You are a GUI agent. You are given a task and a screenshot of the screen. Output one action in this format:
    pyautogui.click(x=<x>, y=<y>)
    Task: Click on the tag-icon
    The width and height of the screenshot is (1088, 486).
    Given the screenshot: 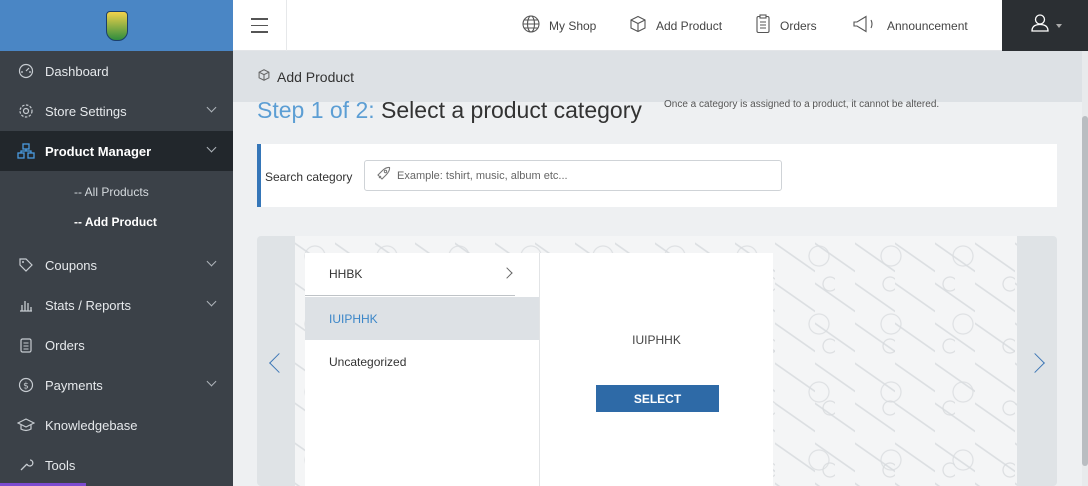 What is the action you would take?
    pyautogui.click(x=26, y=265)
    